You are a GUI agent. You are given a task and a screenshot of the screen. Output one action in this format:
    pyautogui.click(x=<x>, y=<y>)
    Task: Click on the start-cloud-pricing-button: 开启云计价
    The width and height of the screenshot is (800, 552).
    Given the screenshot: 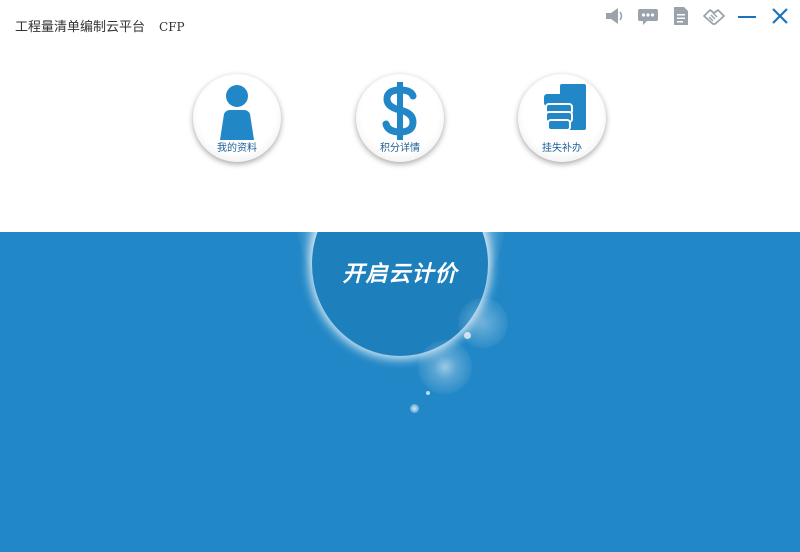 What is the action you would take?
    pyautogui.click(x=400, y=294)
    